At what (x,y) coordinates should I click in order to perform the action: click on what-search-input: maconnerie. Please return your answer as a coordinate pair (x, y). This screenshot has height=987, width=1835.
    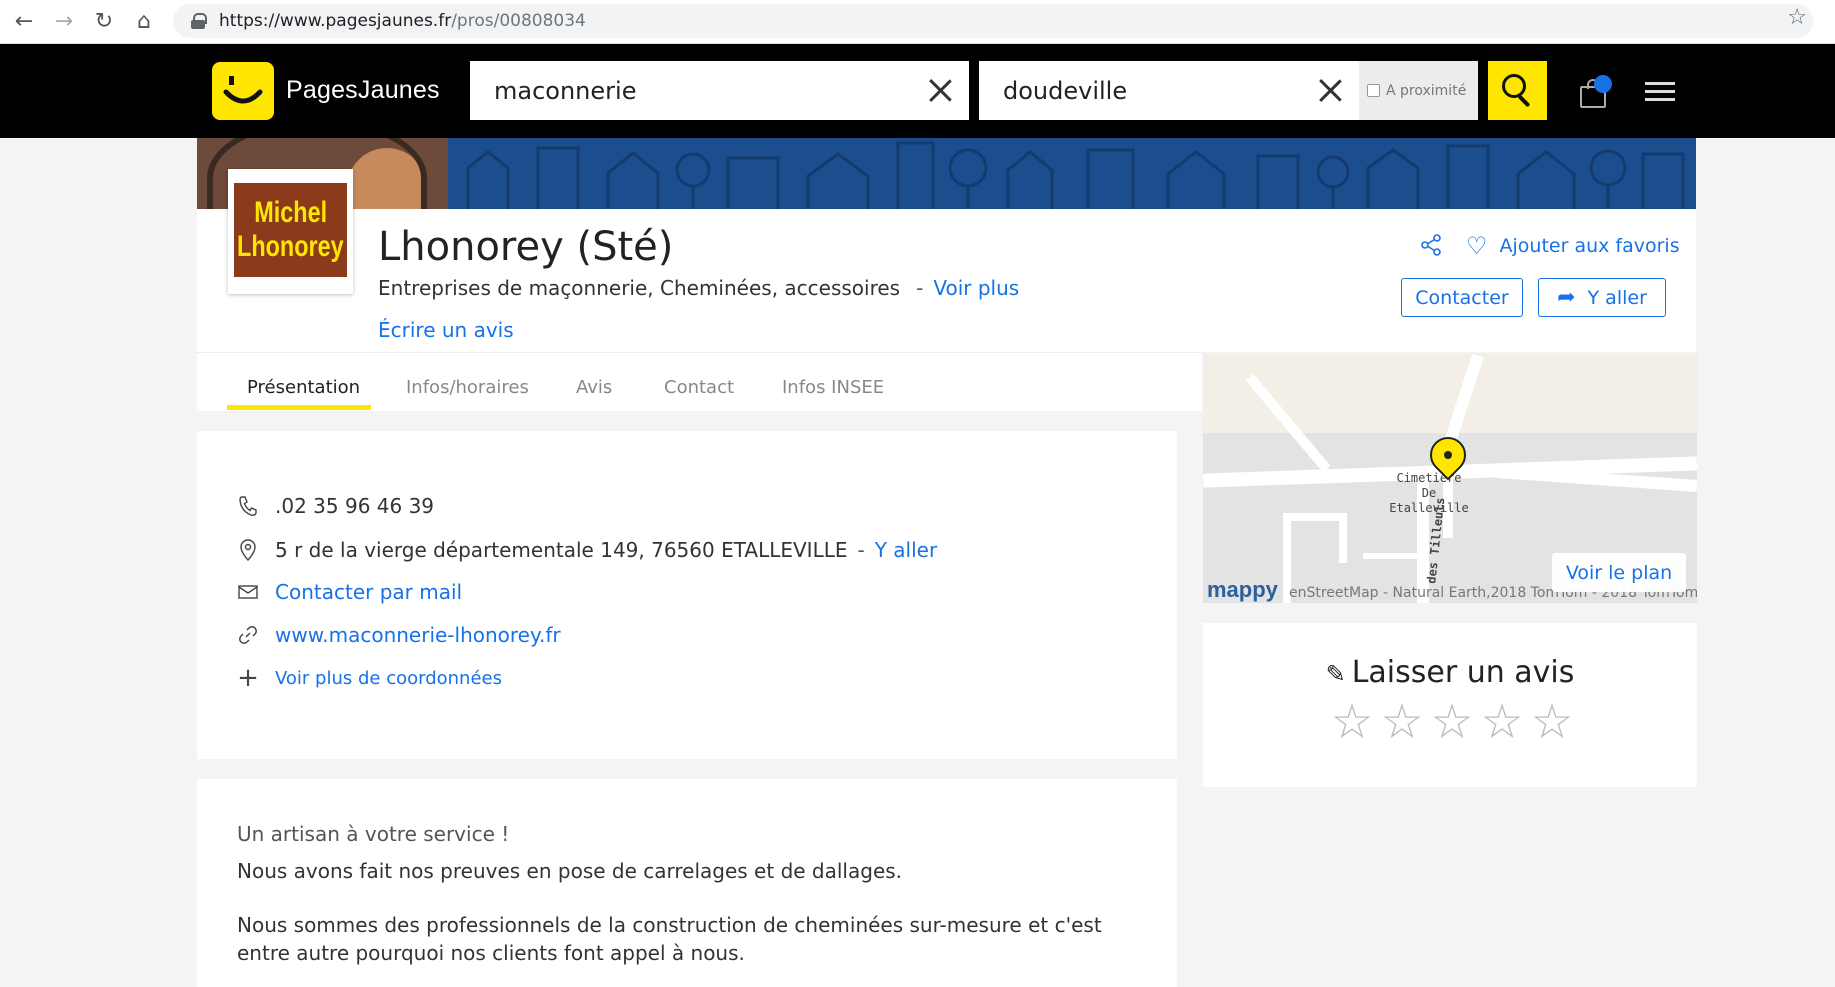
    Looking at the image, I should click on (719, 90).